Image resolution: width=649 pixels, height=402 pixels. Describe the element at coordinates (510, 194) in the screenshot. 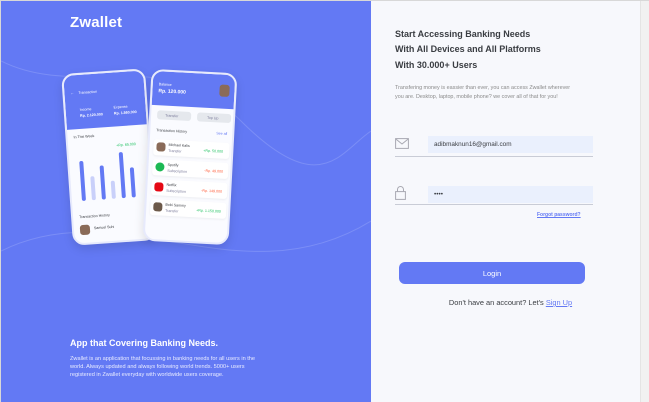

I see `password-field` at that location.